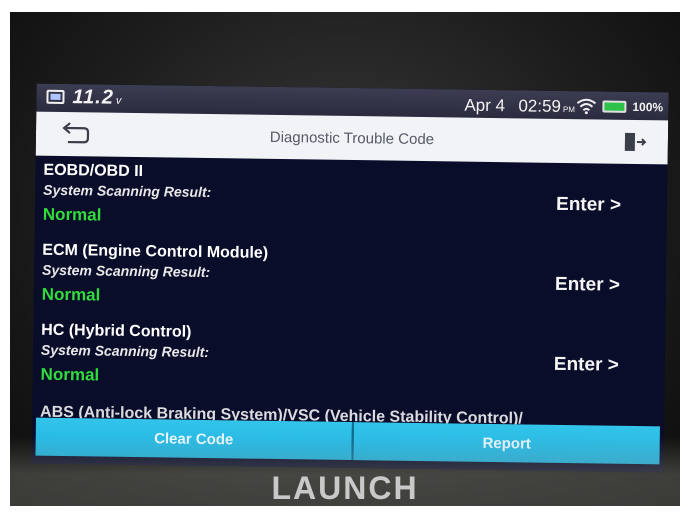 The image size is (689, 514). What do you see at coordinates (485, 105) in the screenshot?
I see `status-date: Apr 4` at bounding box center [485, 105].